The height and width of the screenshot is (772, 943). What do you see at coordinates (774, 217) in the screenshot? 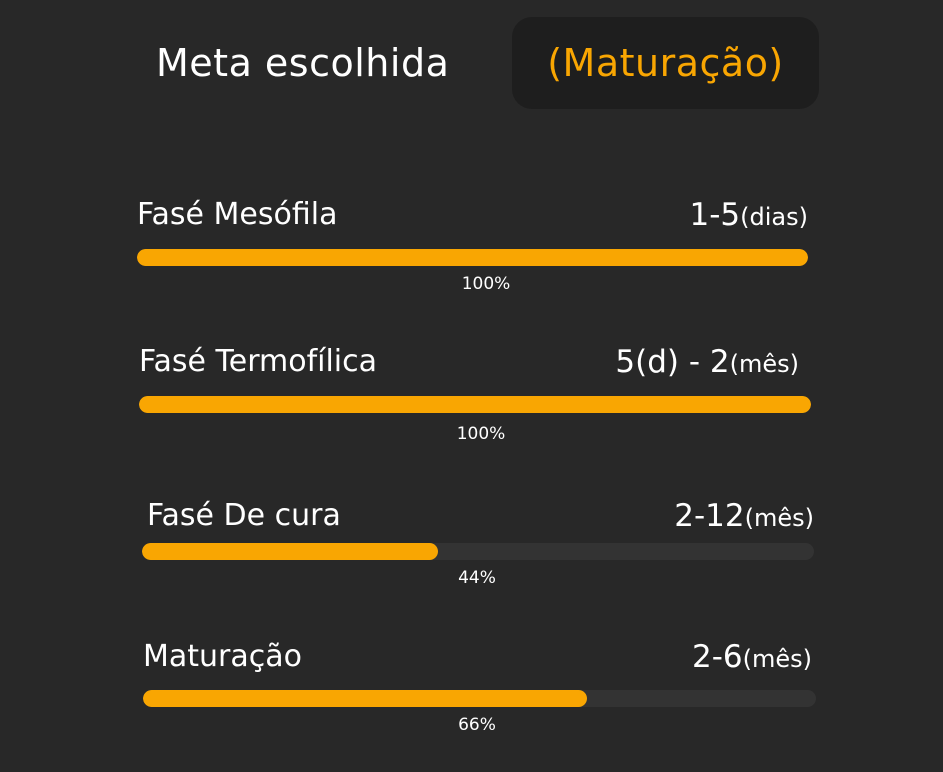
I see `phase-duration-unit: (dias)` at bounding box center [774, 217].